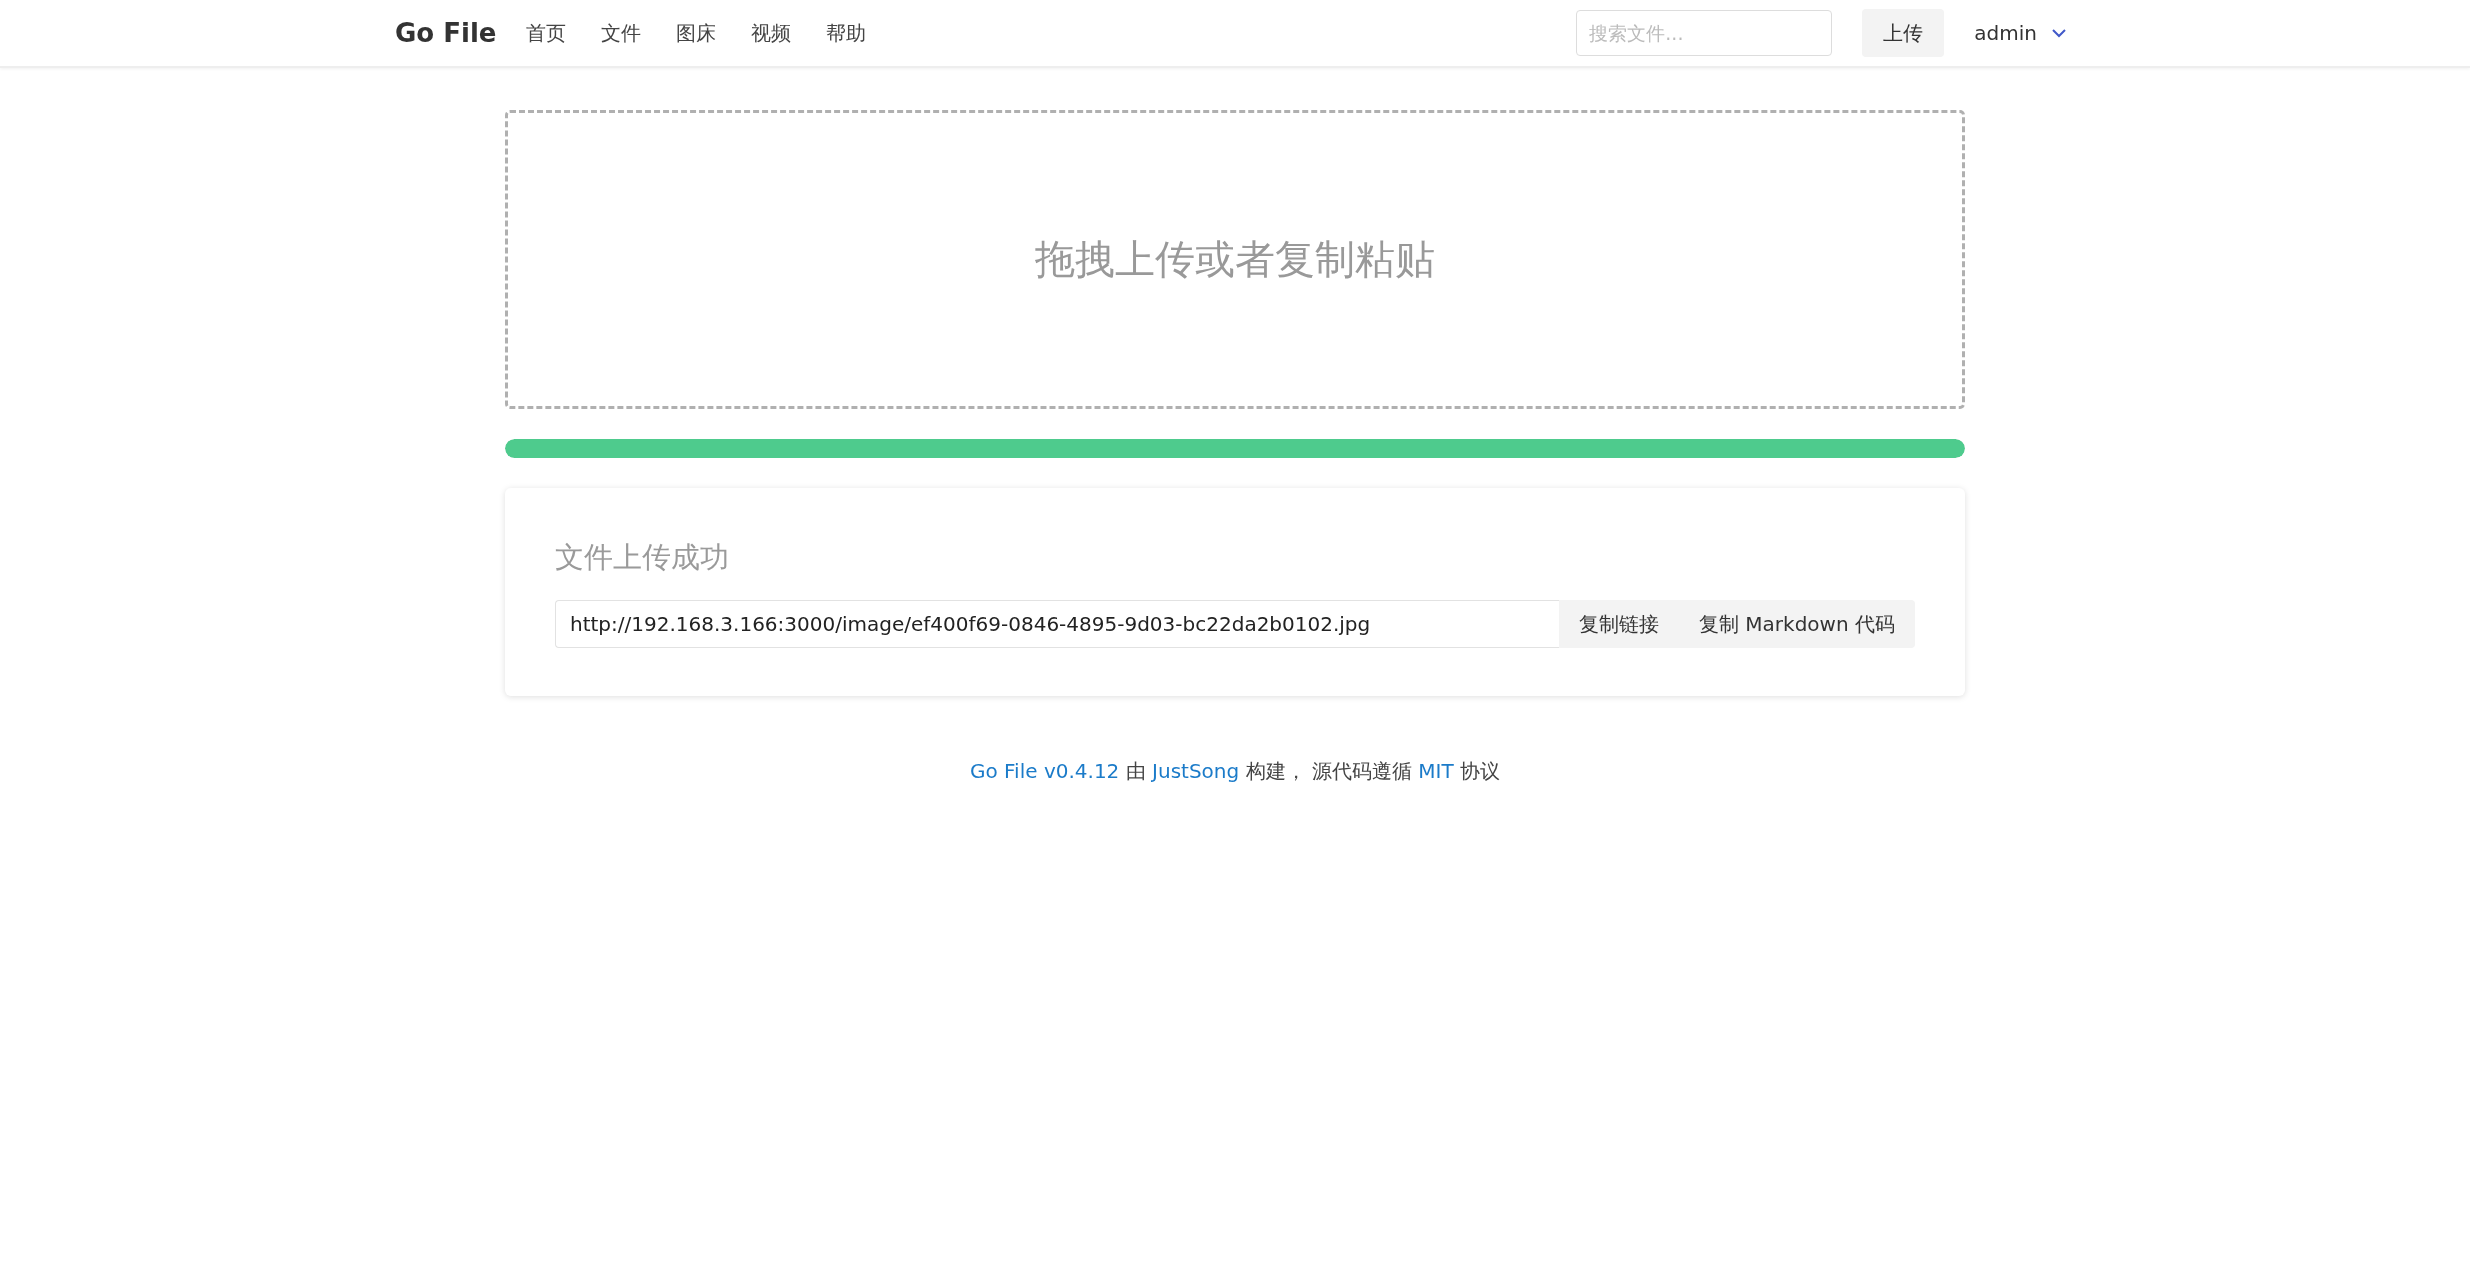 The image size is (2470, 1263). Describe the element at coordinates (2059, 33) in the screenshot. I see `chevron-down-icon` at that location.